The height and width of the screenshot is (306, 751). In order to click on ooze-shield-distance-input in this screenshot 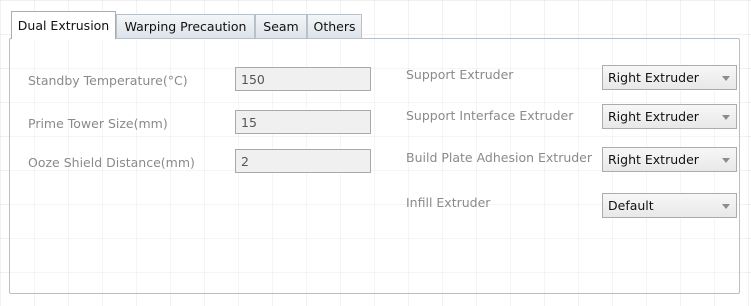, I will do `click(303, 161)`.